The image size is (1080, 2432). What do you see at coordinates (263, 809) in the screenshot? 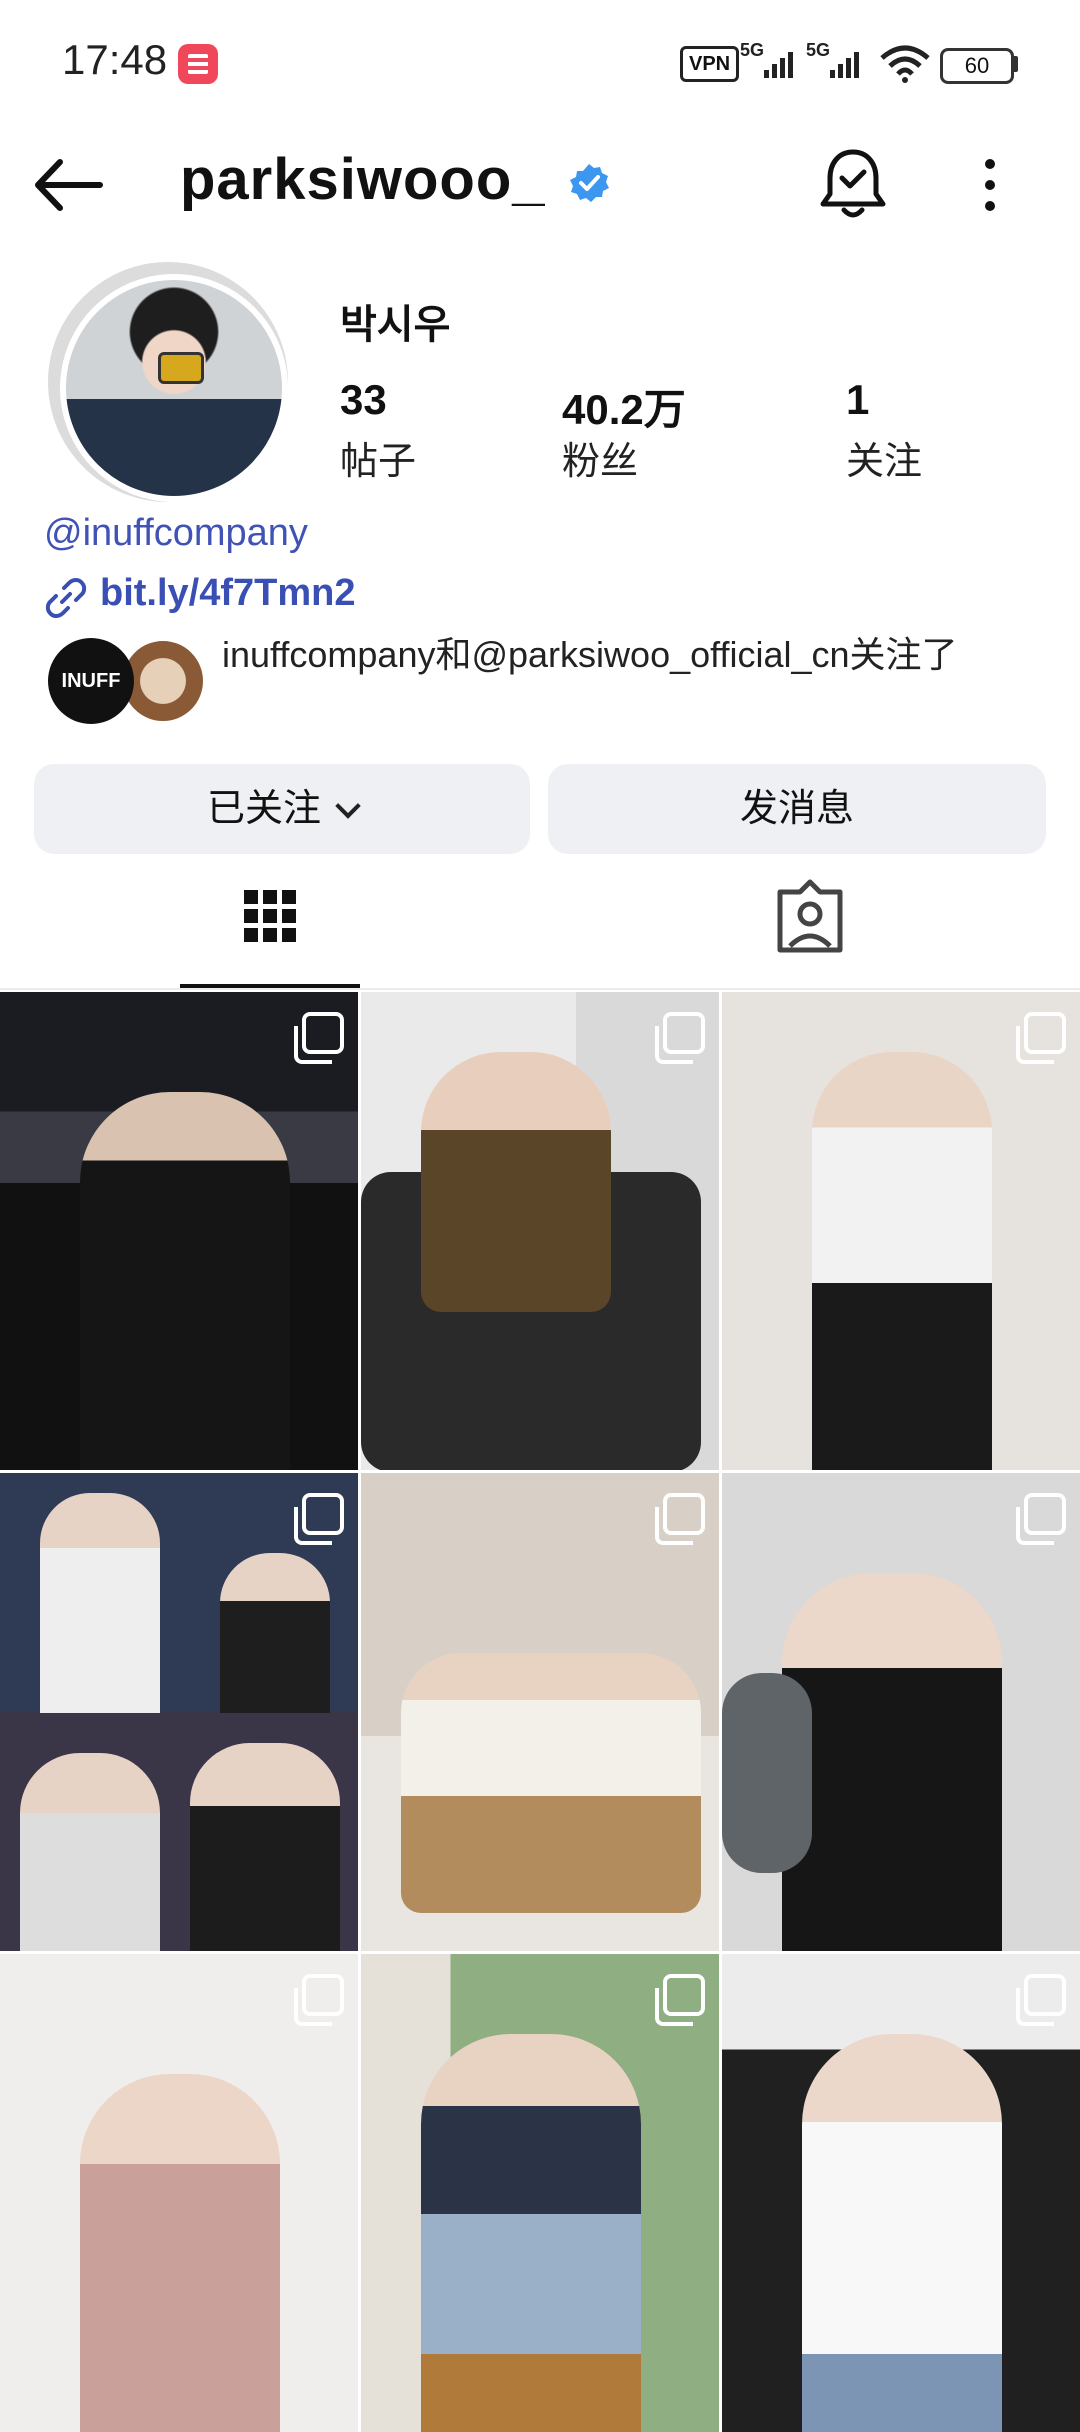
I see `following-button-label: 已关注` at bounding box center [263, 809].